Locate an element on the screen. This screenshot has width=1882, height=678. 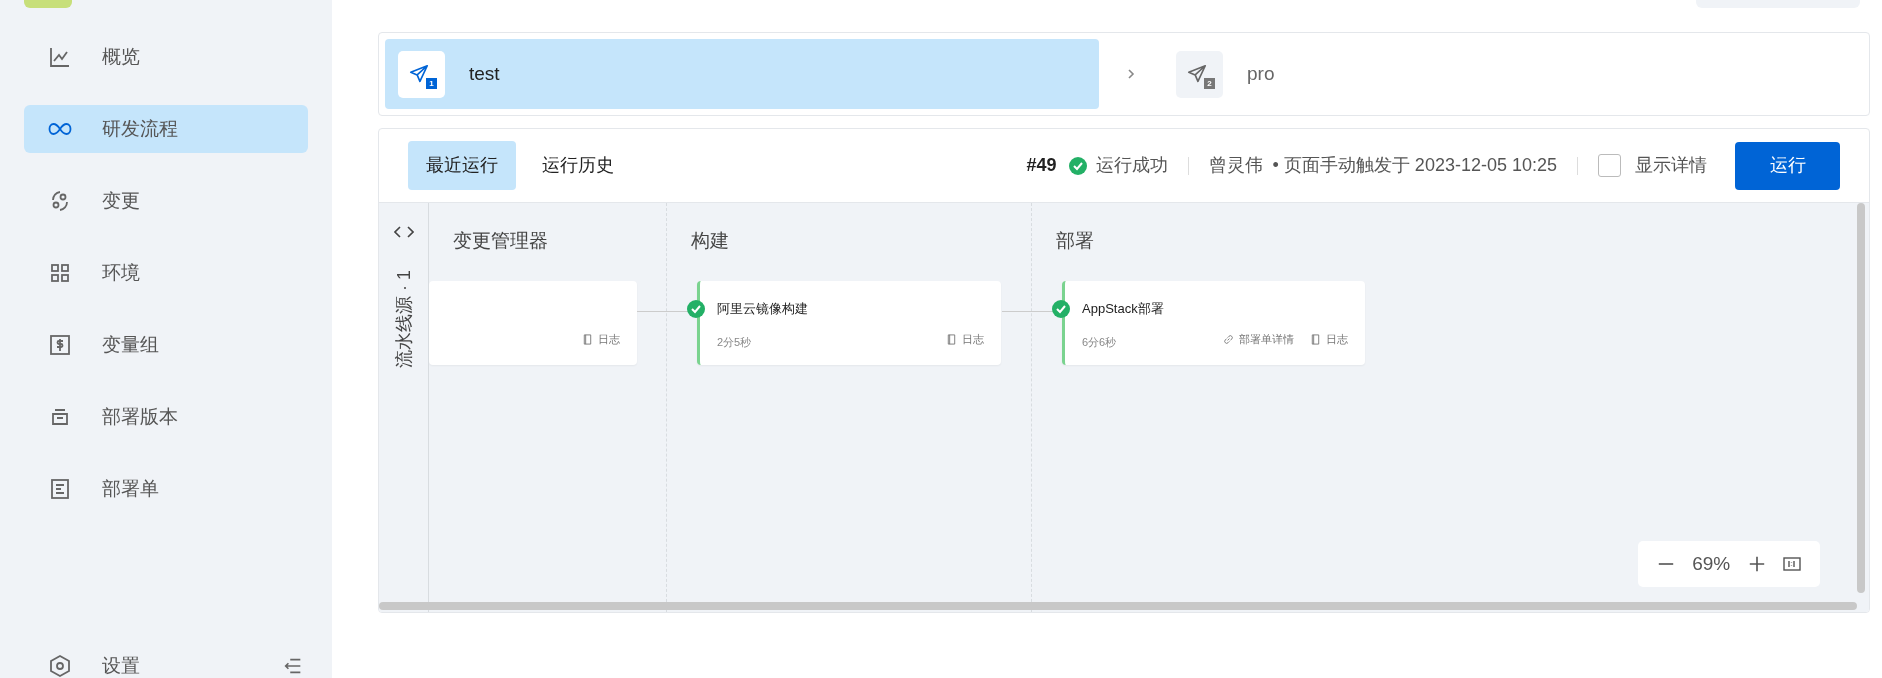
document-icon is located at coordinates (60, 489).